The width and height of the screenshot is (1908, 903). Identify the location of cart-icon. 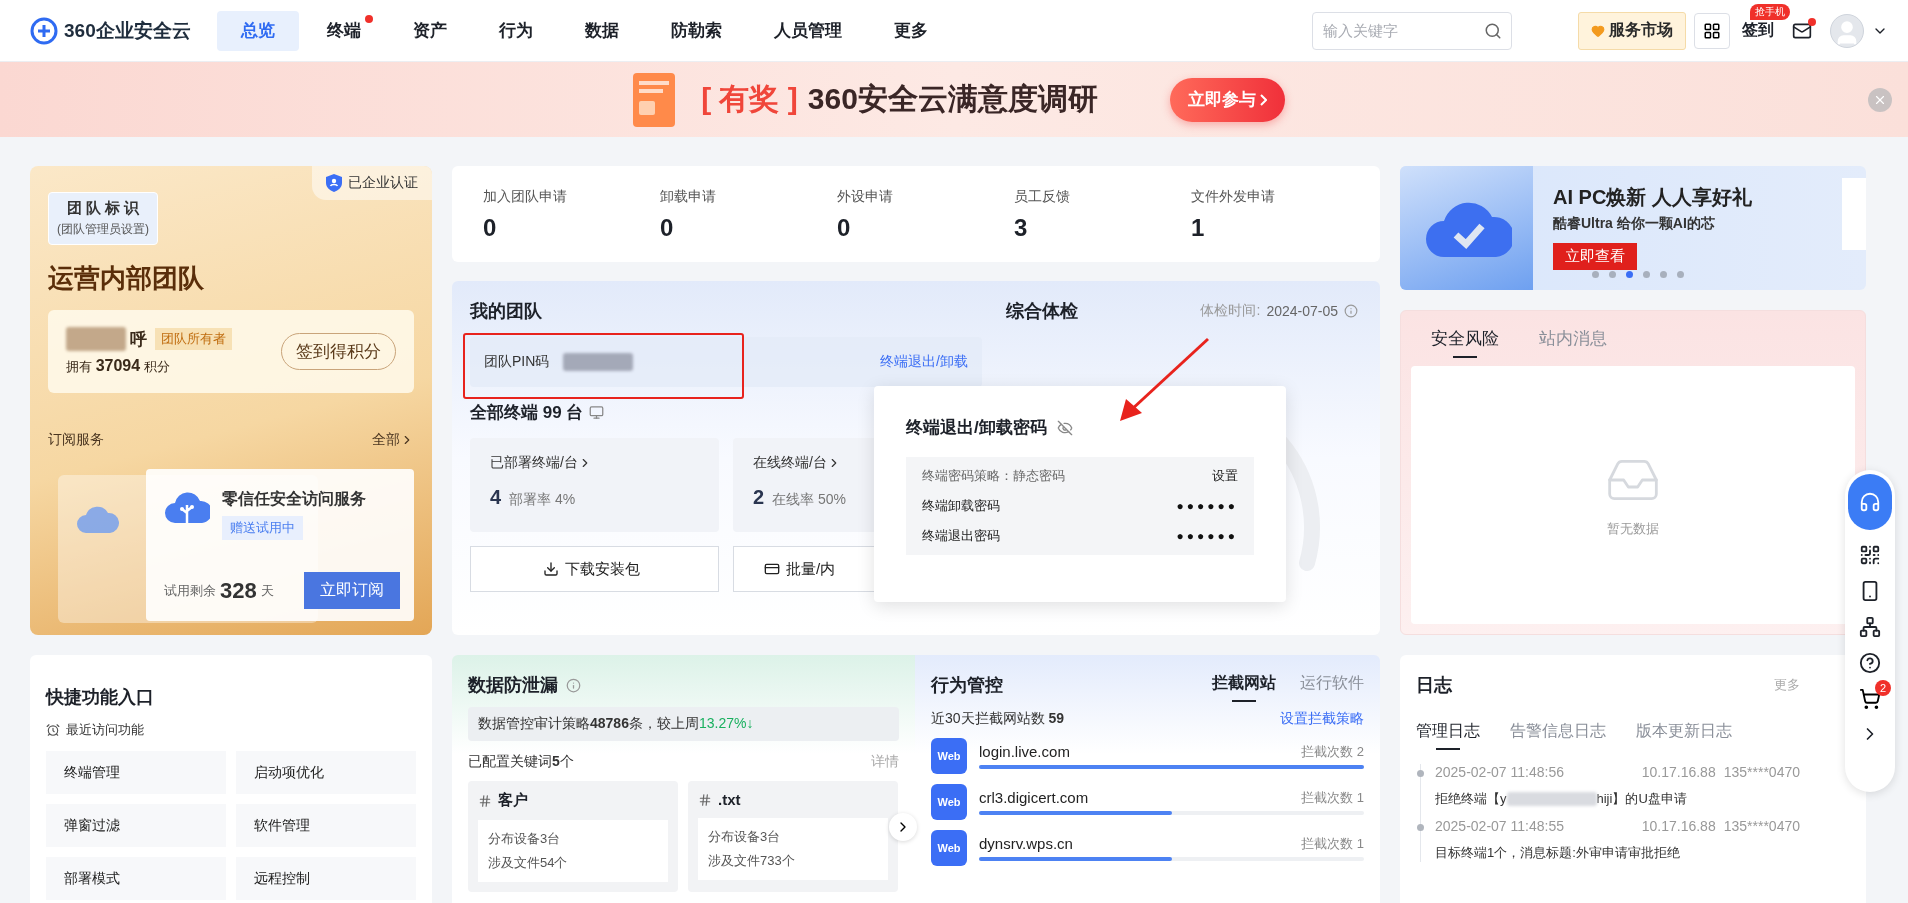
(1870, 699).